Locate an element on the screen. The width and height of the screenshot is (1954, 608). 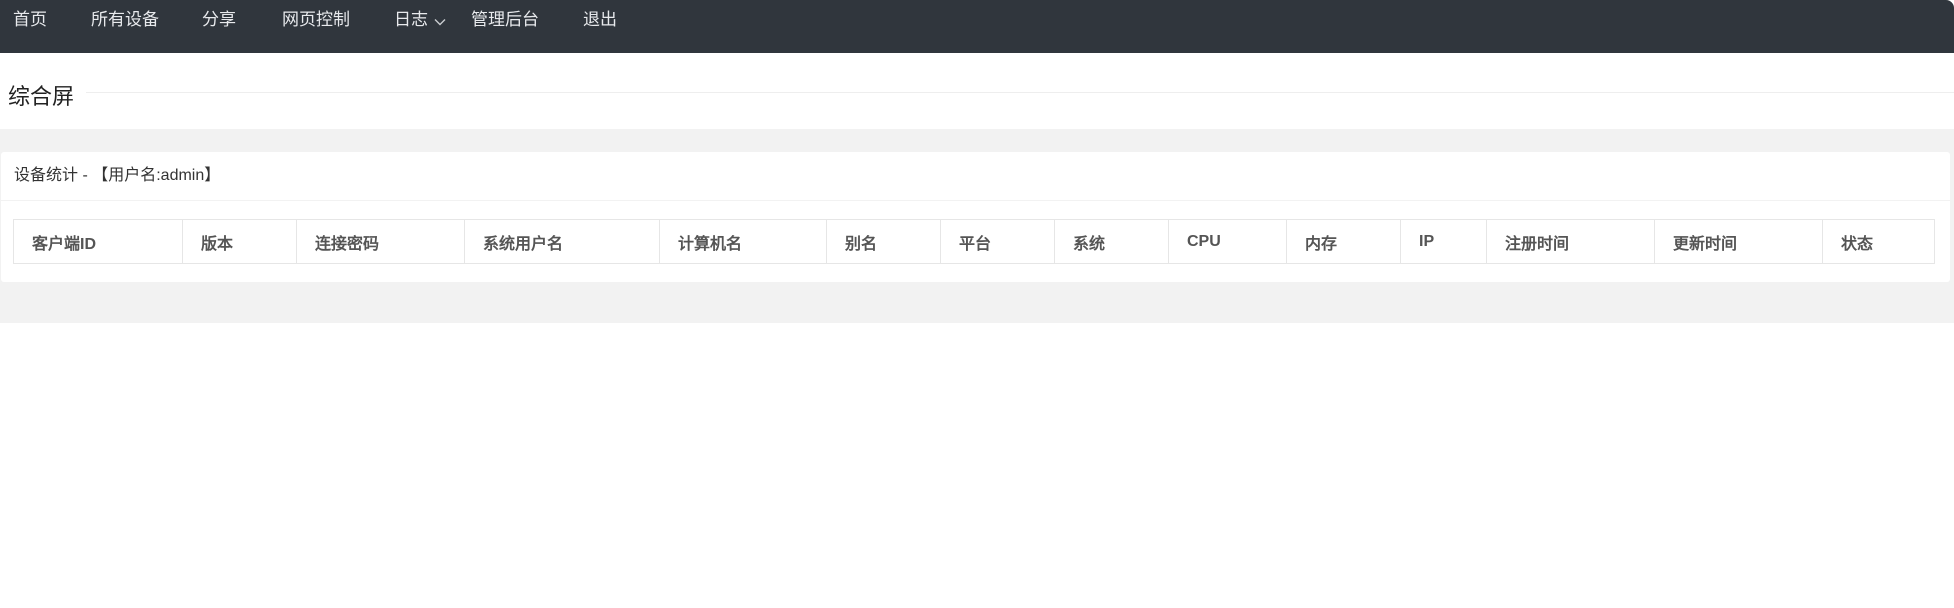
column-header-system-username: 系统用户名 is located at coordinates (562, 241).